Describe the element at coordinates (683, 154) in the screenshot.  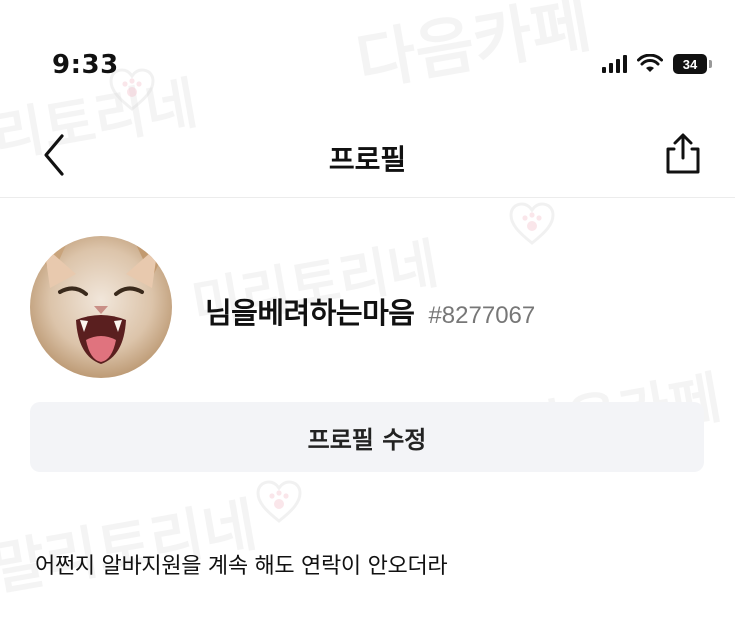
I see `share-icon` at that location.